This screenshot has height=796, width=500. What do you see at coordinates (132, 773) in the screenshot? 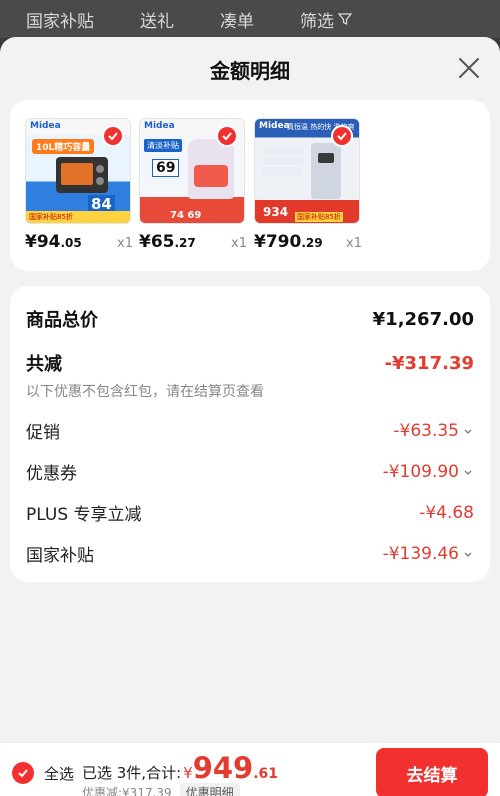
I see `selected-count: 已选 3件,合计:` at bounding box center [132, 773].